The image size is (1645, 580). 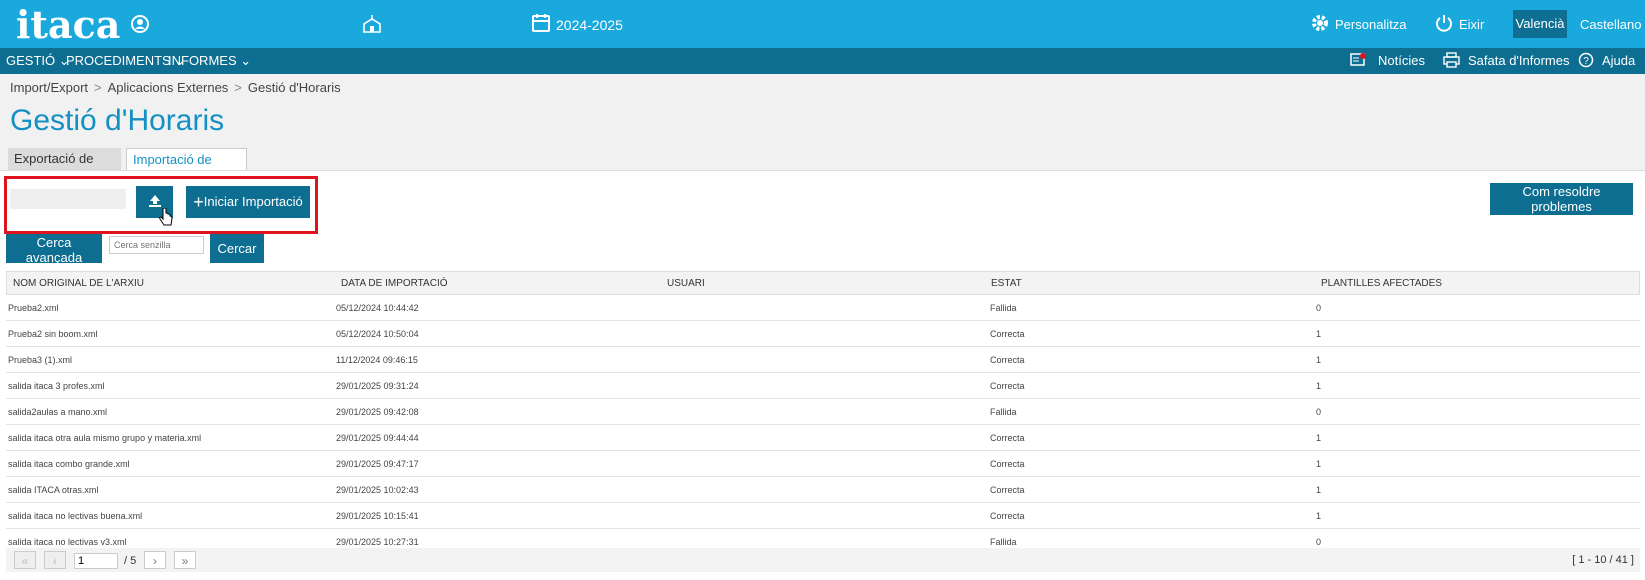 What do you see at coordinates (156, 245) in the screenshot?
I see `simple-search-input` at bounding box center [156, 245].